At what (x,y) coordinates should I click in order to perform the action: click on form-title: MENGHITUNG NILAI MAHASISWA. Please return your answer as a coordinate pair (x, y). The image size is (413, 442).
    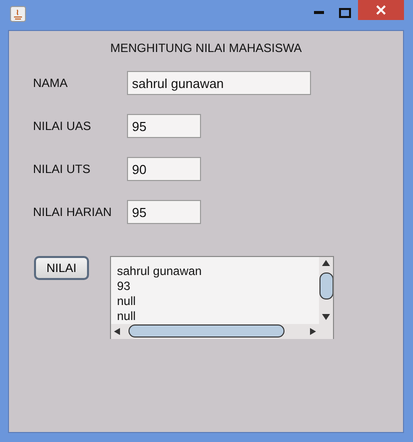
    Looking at the image, I should click on (206, 48).